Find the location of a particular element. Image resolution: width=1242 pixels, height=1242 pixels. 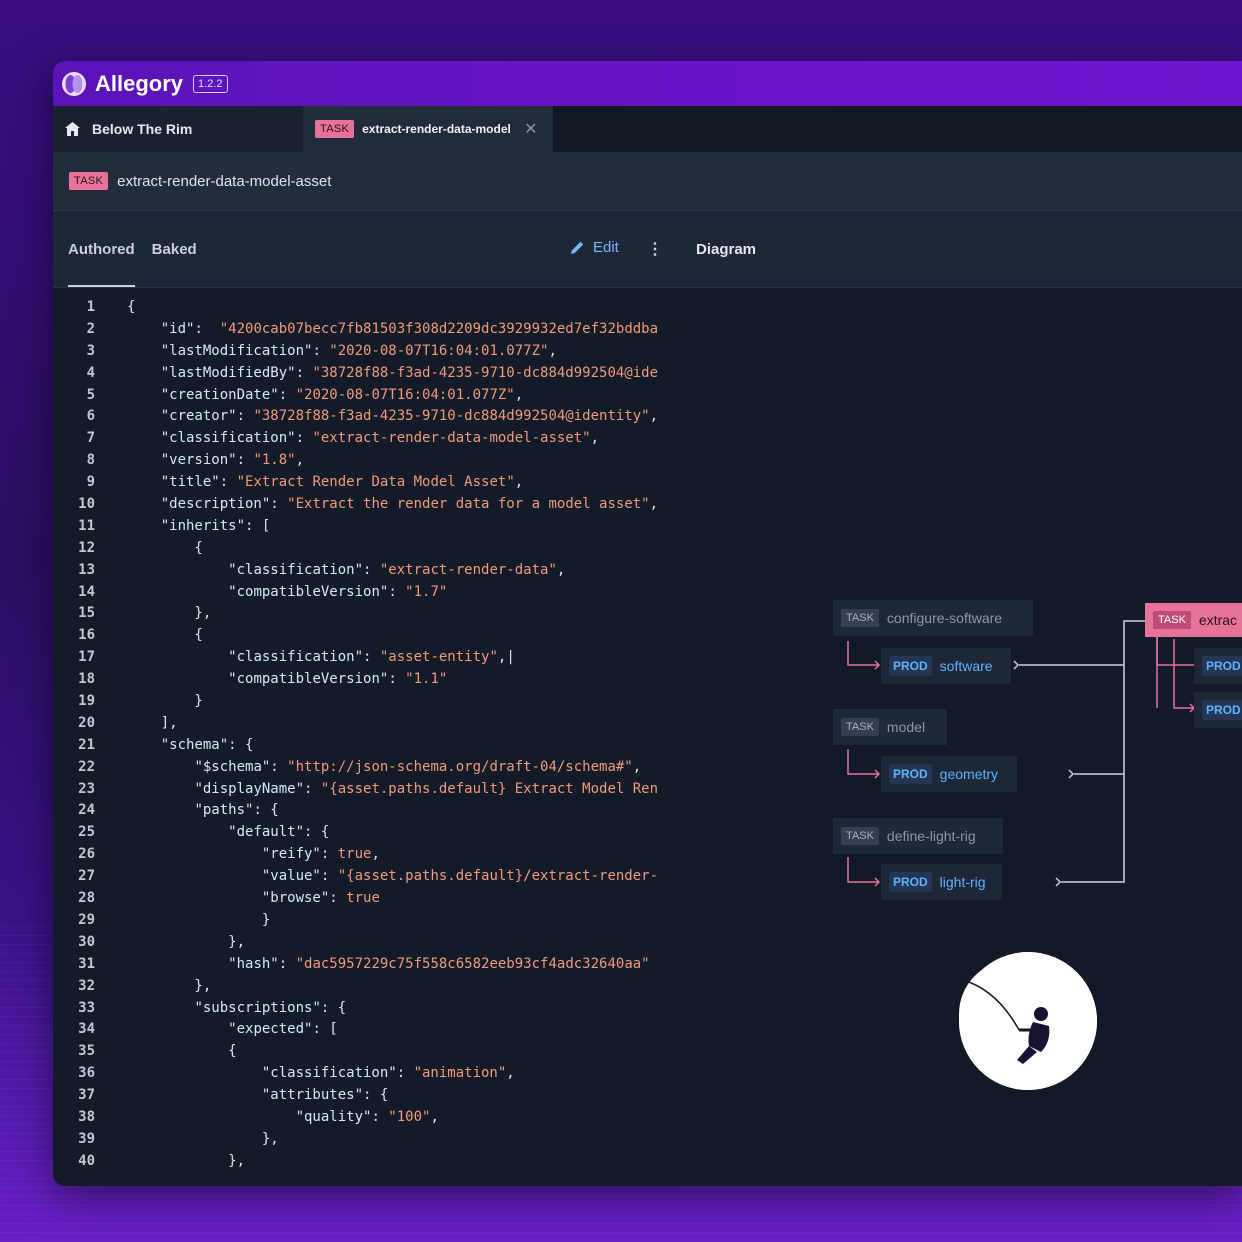

line-number: 5 is located at coordinates (90, 394).